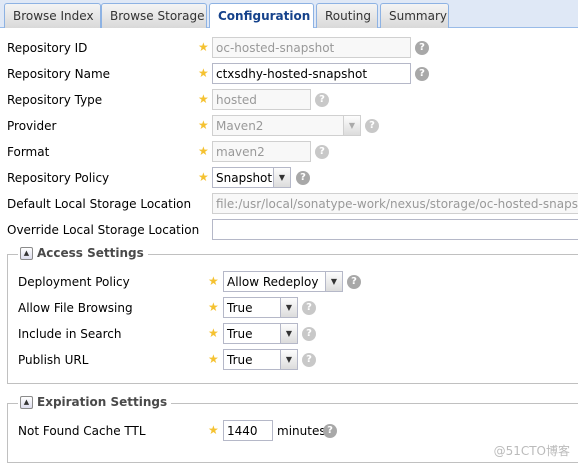 The image size is (578, 469). I want to click on tab-browse-storage: Browse Storage, so click(154, 15).